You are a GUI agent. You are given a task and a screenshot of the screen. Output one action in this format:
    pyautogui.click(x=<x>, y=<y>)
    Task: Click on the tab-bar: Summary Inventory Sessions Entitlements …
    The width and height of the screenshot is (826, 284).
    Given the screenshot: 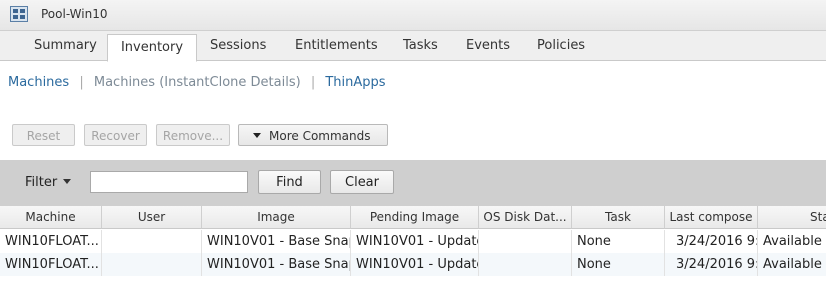 What is the action you would take?
    pyautogui.click(x=413, y=46)
    